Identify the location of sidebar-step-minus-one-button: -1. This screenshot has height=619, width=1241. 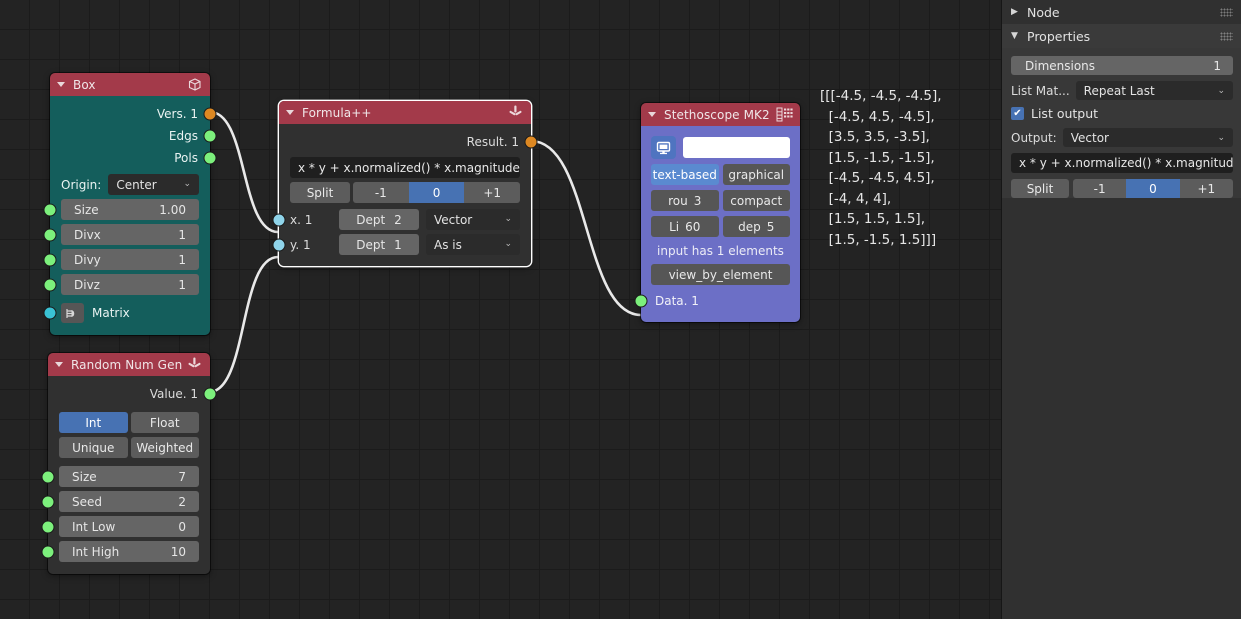
(1100, 188).